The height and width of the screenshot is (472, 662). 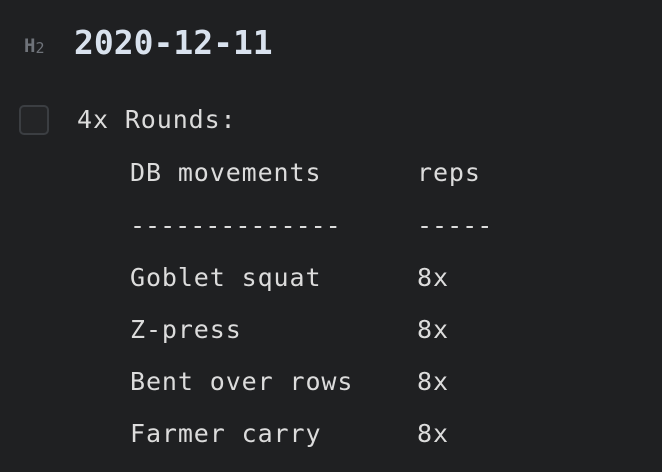 What do you see at coordinates (449, 172) in the screenshot?
I see `table-header-reps: reps` at bounding box center [449, 172].